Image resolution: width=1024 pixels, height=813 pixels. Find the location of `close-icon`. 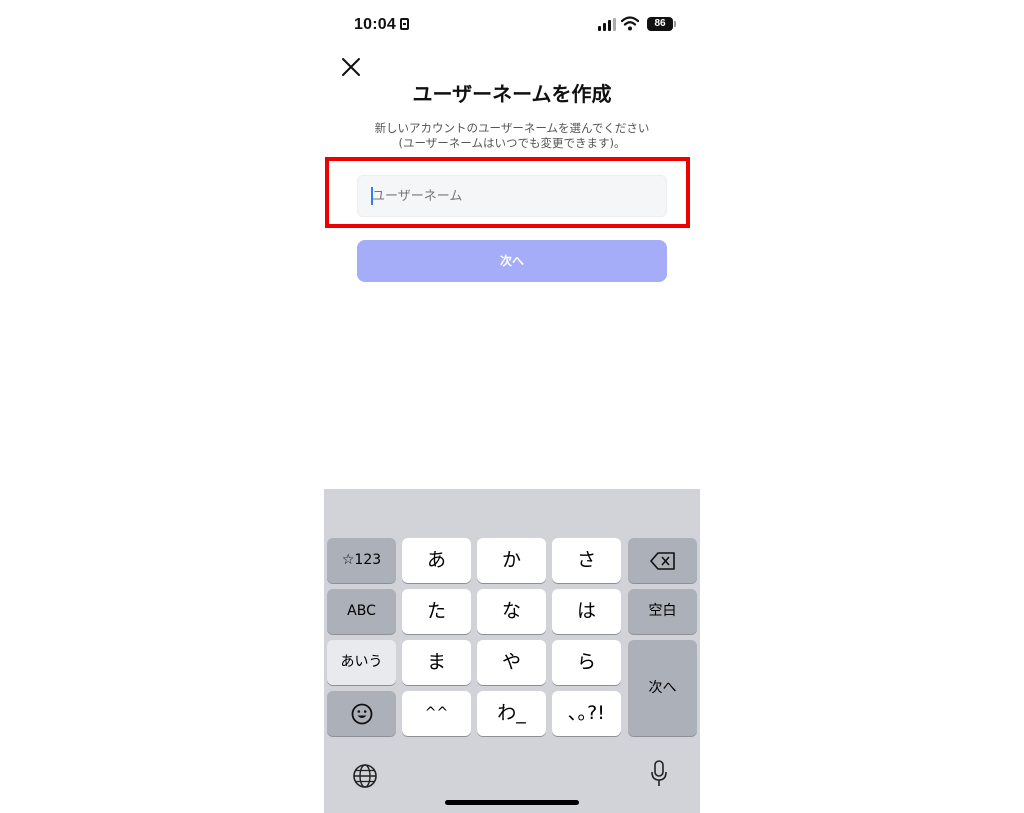

close-icon is located at coordinates (351, 67).